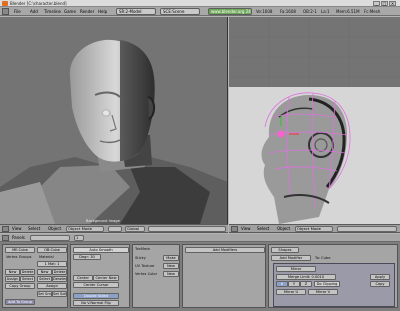 The image size is (400, 311). What do you see at coordinates (180, 11) in the screenshot?
I see `scene-selector: SCE:Scene` at bounding box center [180, 11].